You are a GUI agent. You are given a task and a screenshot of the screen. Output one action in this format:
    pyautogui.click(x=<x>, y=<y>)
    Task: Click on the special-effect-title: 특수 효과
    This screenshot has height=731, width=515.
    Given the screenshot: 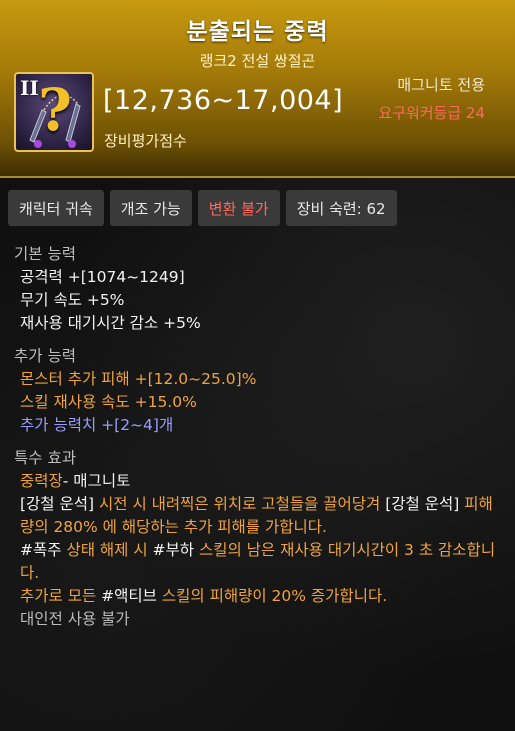 What is the action you would take?
    pyautogui.click(x=45, y=458)
    